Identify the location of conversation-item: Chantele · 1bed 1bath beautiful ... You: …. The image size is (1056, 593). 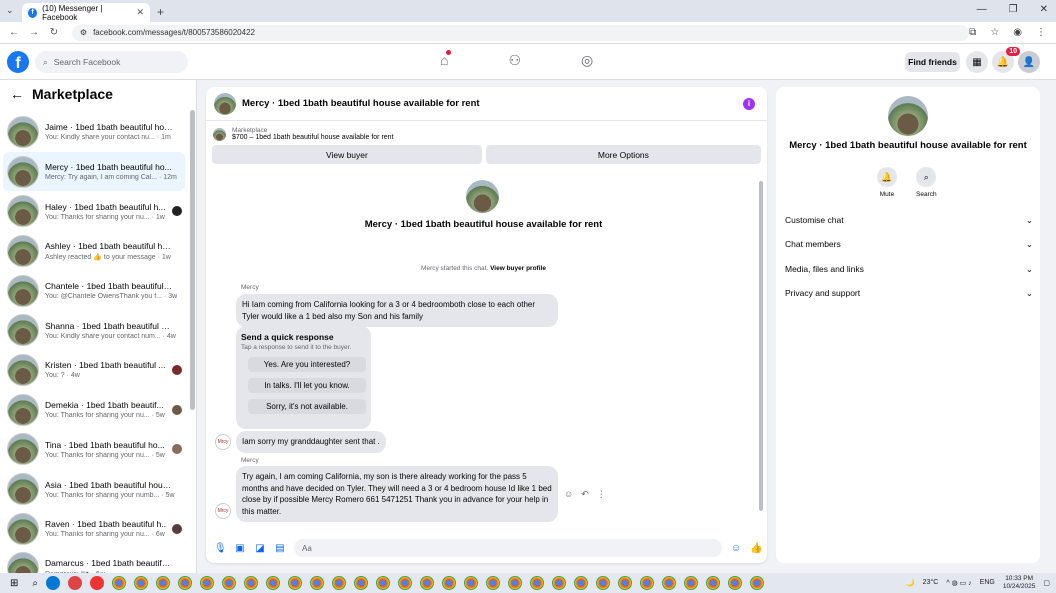
(94, 291).